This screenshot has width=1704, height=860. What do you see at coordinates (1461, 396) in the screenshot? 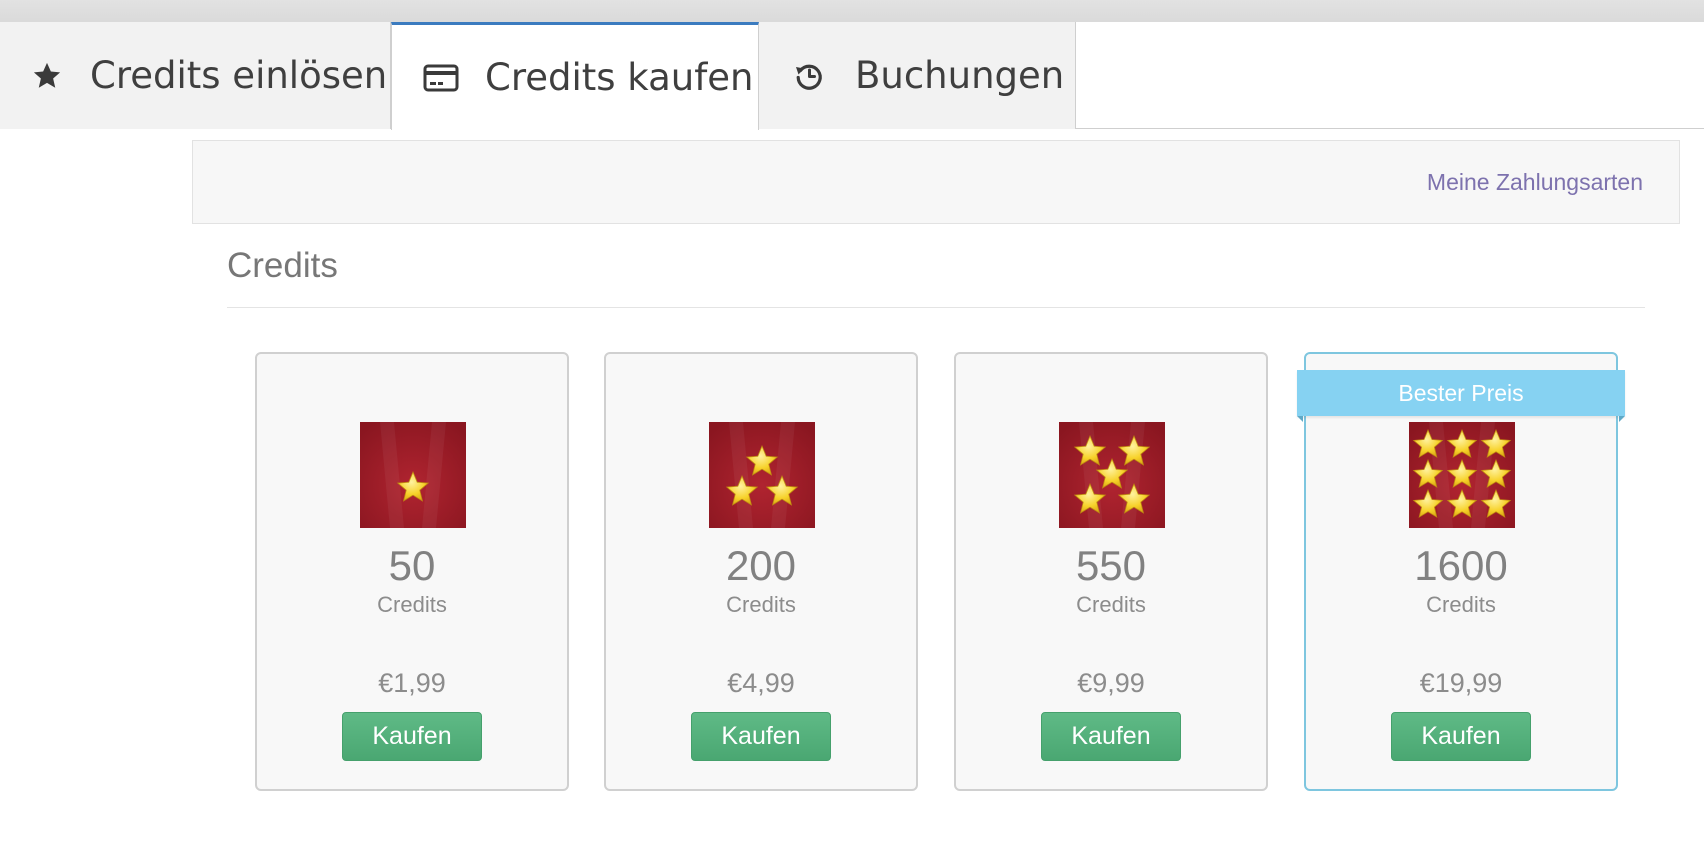
I see `best-price-badge: Bester Preis` at bounding box center [1461, 396].